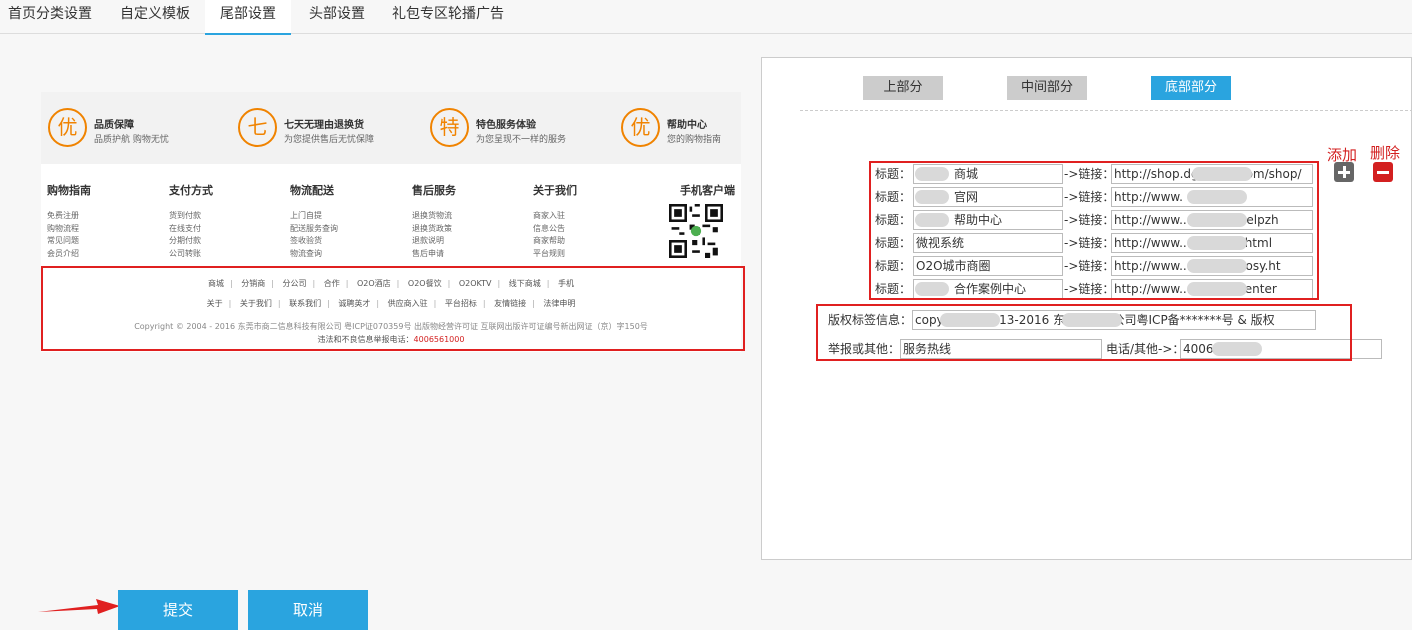 The width and height of the screenshot is (1412, 630). What do you see at coordinates (696, 231) in the screenshot?
I see `qr-code-icon` at bounding box center [696, 231].